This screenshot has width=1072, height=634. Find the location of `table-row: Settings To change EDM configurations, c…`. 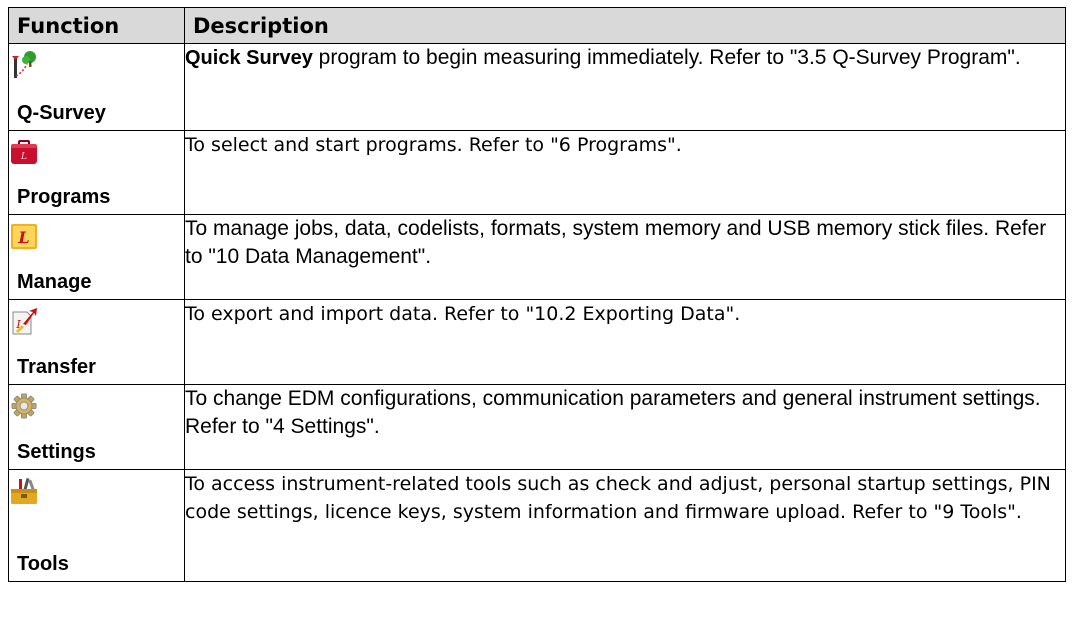

table-row: Settings To change EDM configurations, c… is located at coordinates (537, 427).